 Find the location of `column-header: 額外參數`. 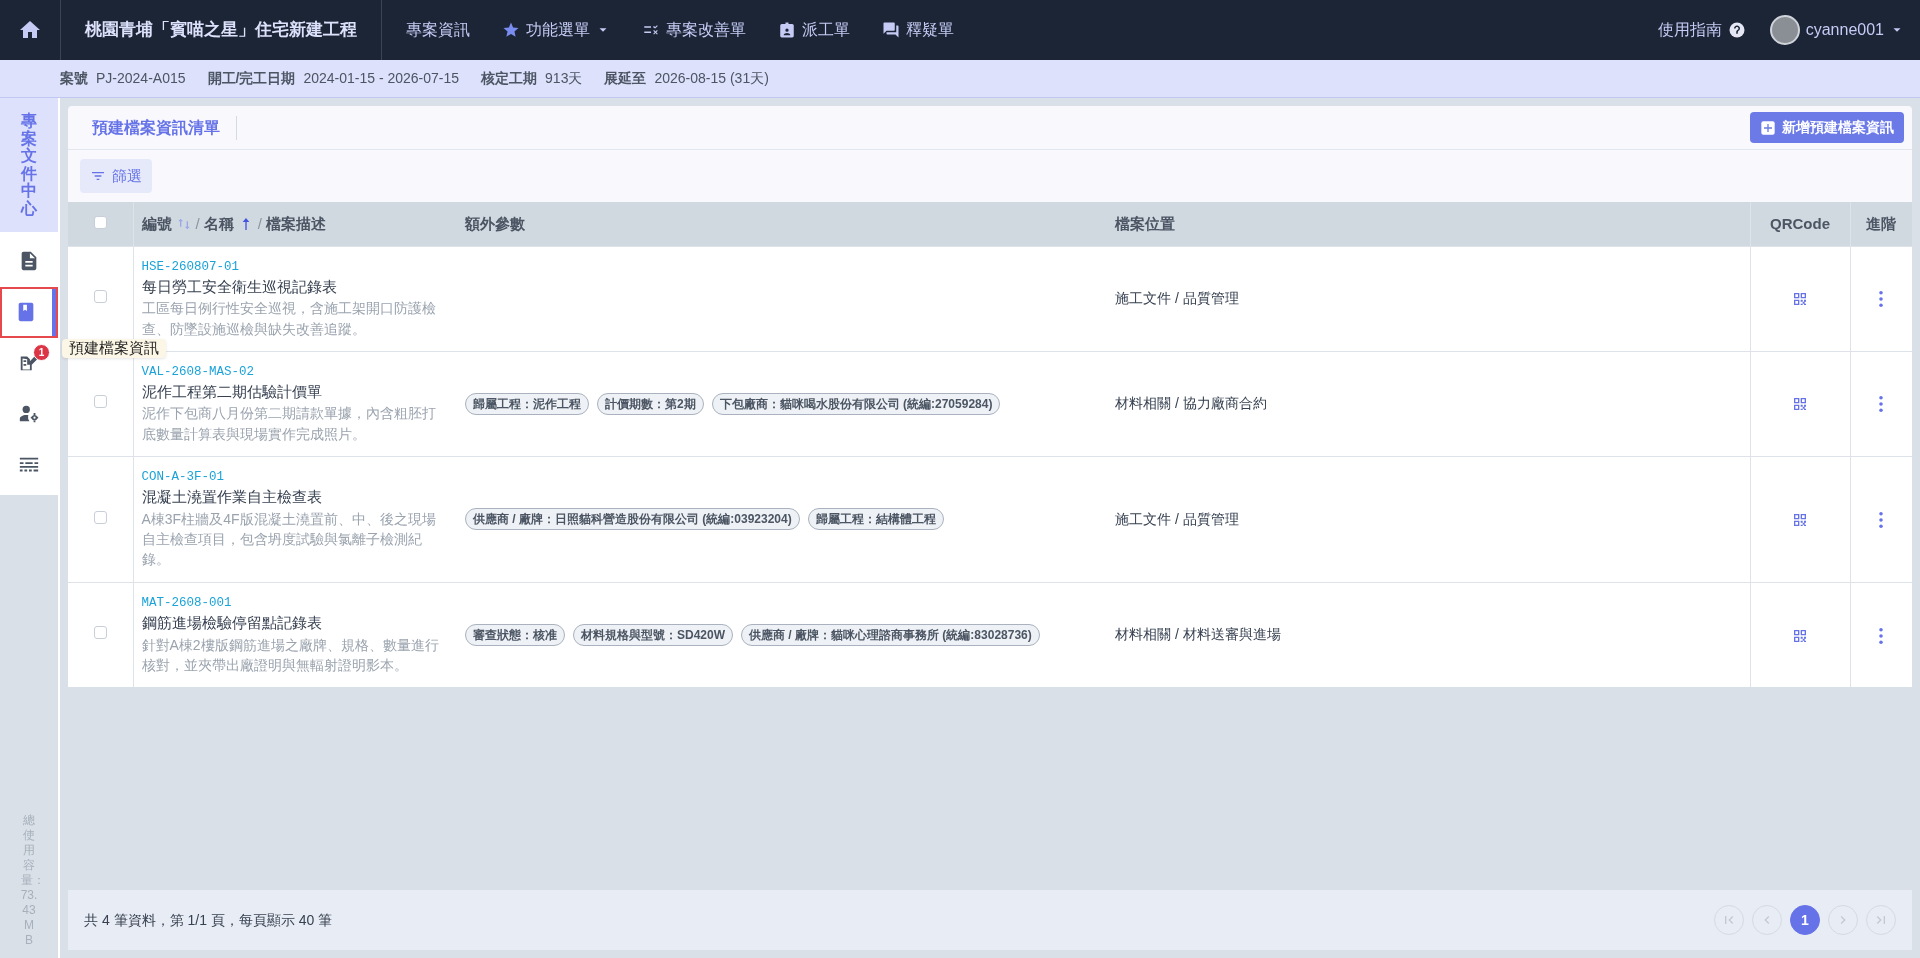

column-header: 額外參數 is located at coordinates (495, 223).